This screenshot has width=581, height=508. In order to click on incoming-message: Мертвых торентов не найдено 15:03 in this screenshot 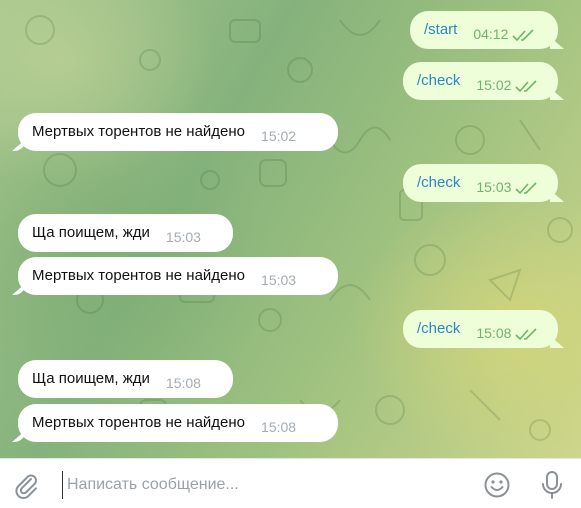, I will do `click(178, 276)`.